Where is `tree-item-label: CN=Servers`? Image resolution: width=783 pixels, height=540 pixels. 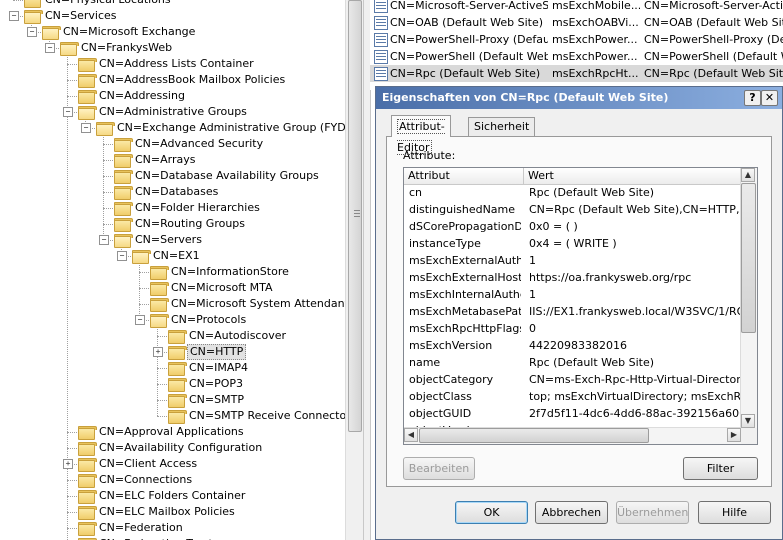 tree-item-label: CN=Servers is located at coordinates (168, 240).